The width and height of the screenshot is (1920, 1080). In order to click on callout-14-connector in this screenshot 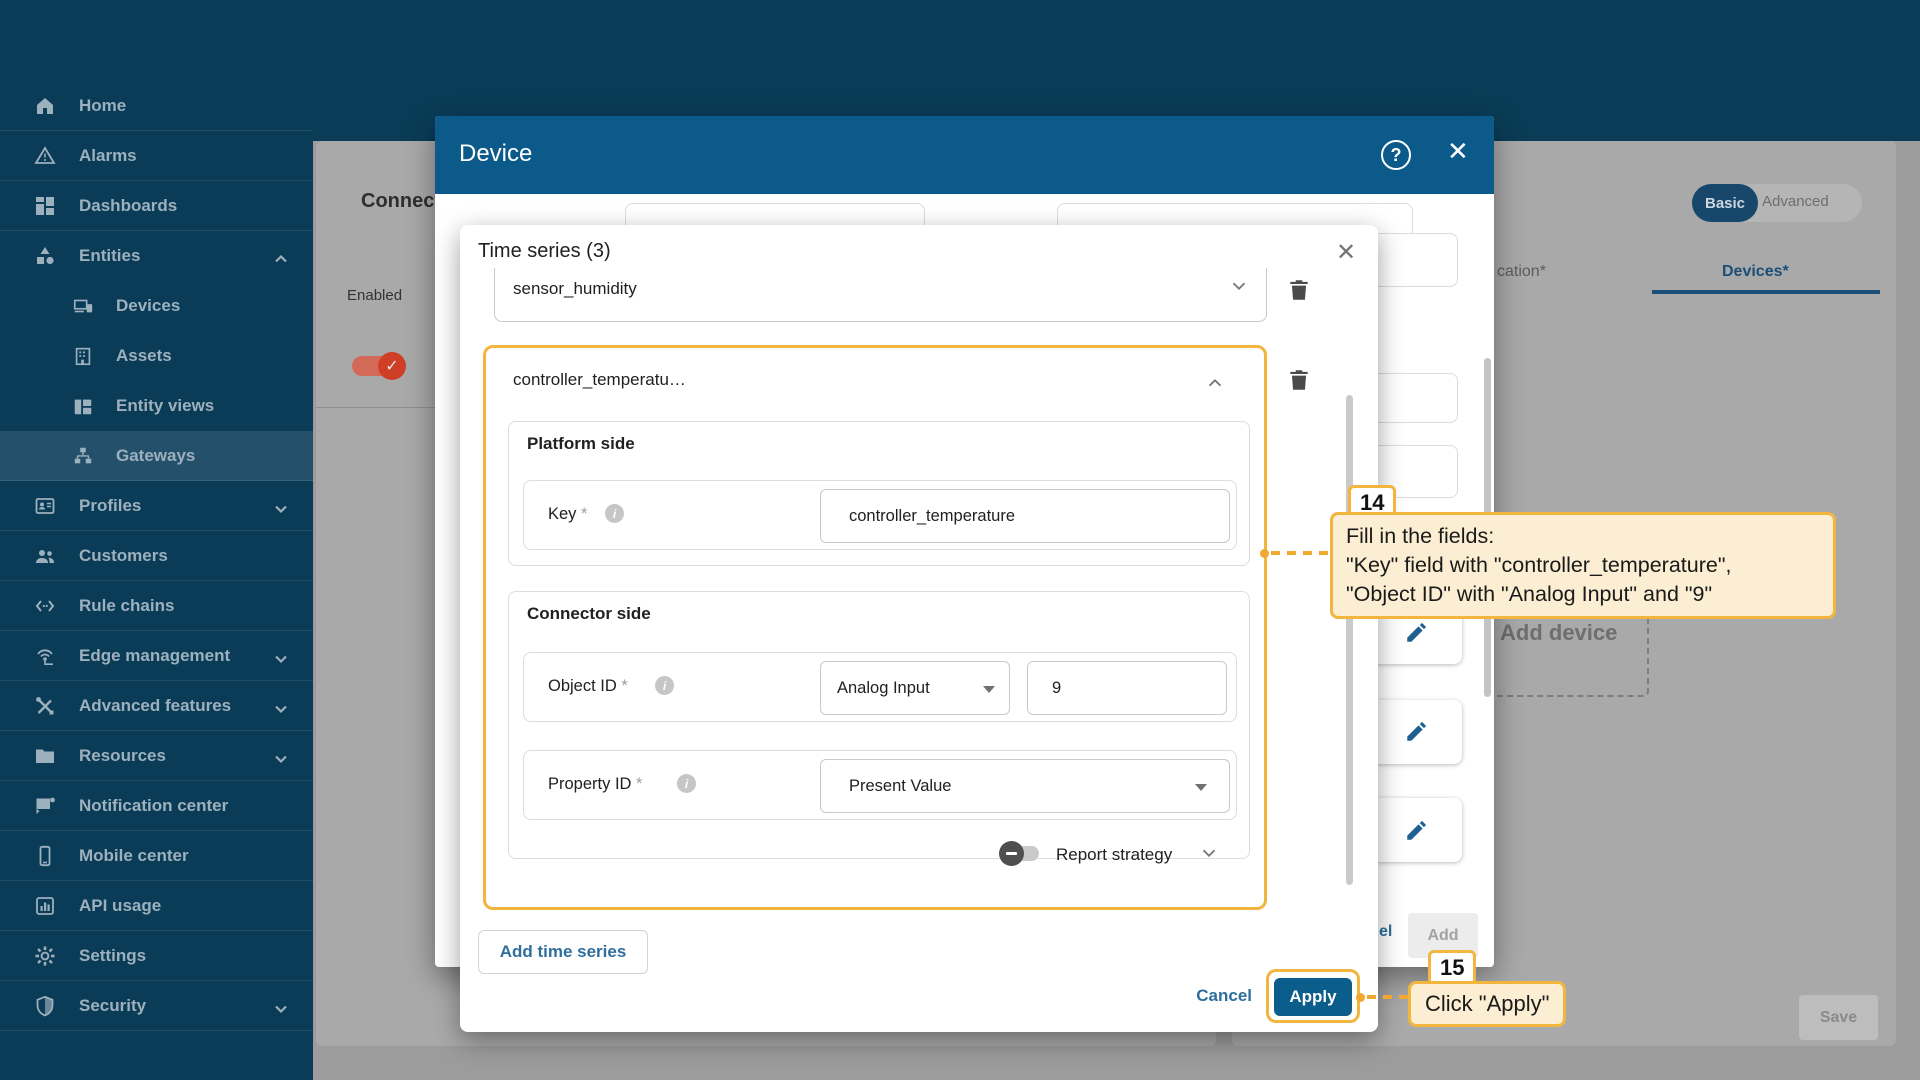, I will do `click(1300, 553)`.